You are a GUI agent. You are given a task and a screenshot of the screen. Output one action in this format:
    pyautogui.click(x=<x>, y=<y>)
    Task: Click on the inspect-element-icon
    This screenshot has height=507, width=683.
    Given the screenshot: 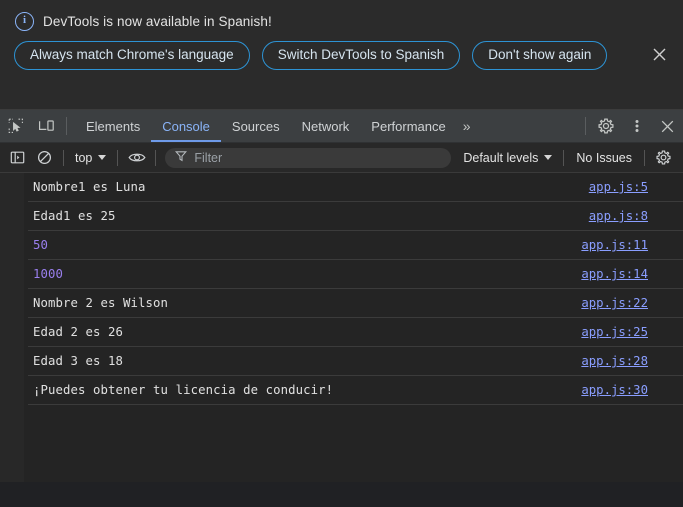 What is the action you would take?
    pyautogui.click(x=15, y=126)
    